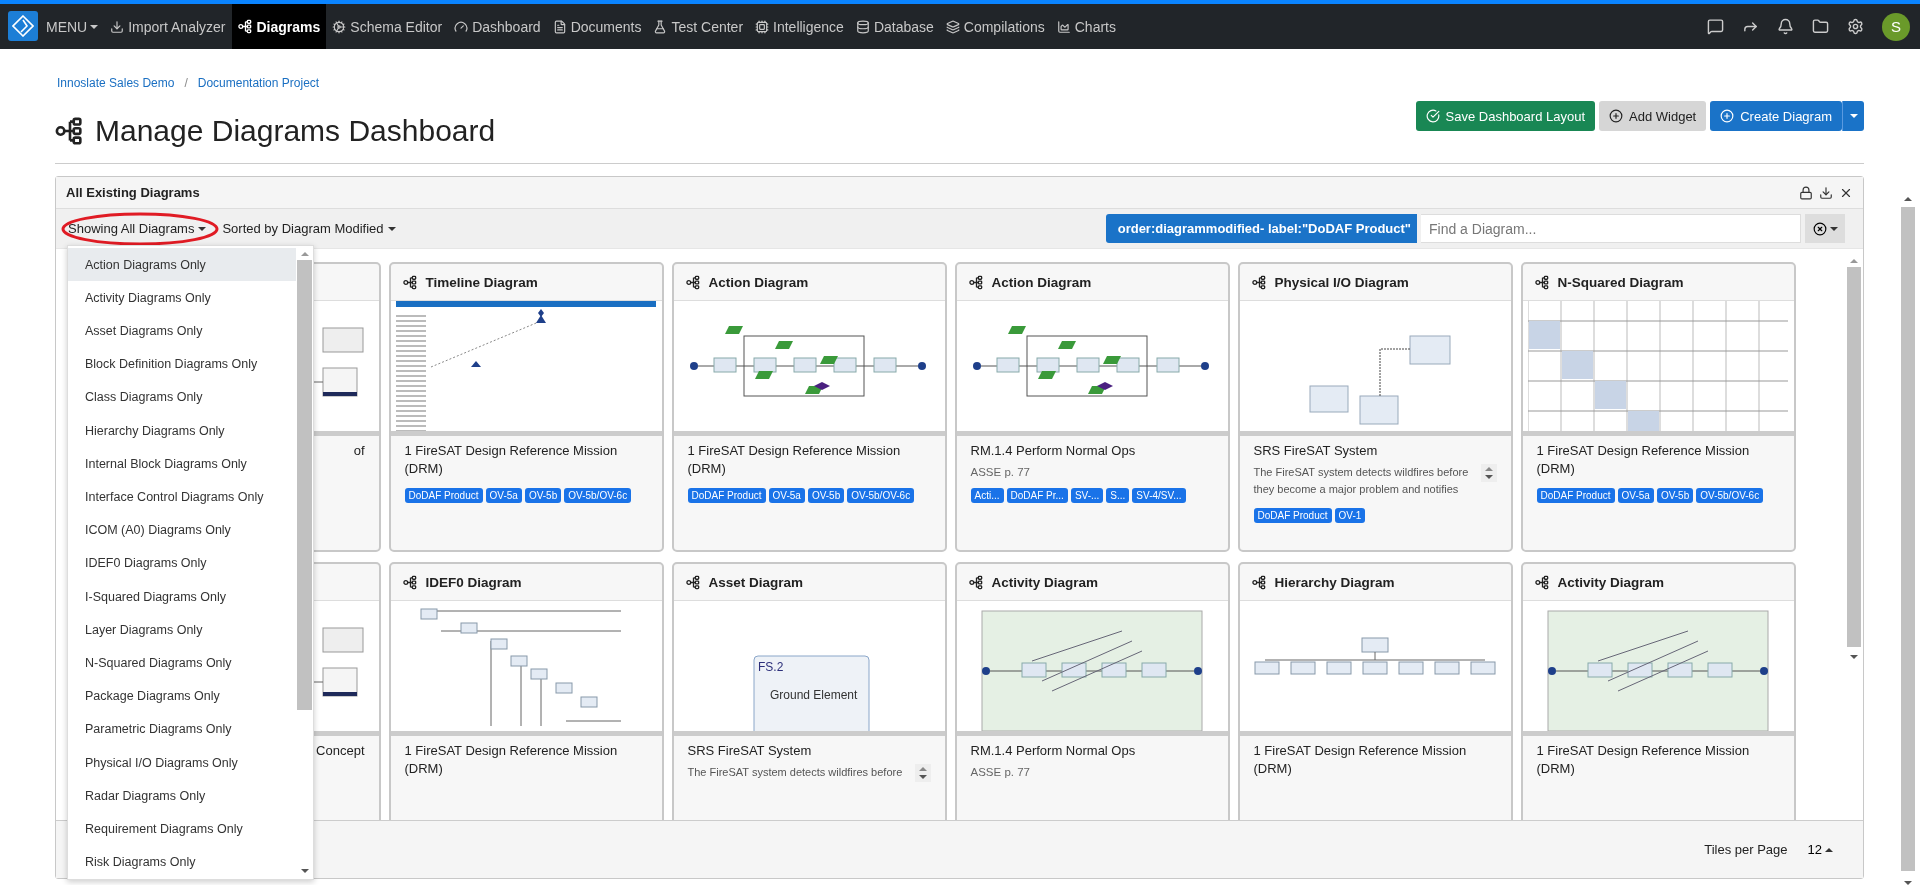 The width and height of the screenshot is (1920, 885). Describe the element at coordinates (182, 431) in the screenshot. I see `filter-menu-item: Hierarchy Diagrams Only` at that location.